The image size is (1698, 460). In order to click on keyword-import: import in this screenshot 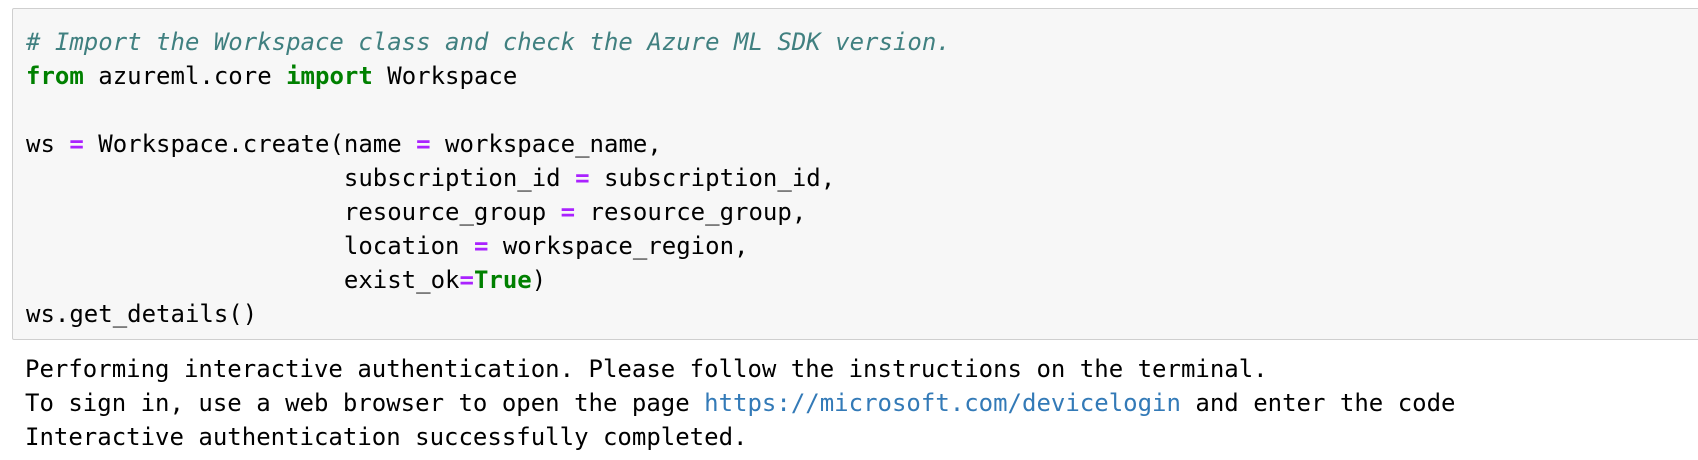, I will do `click(329, 76)`.